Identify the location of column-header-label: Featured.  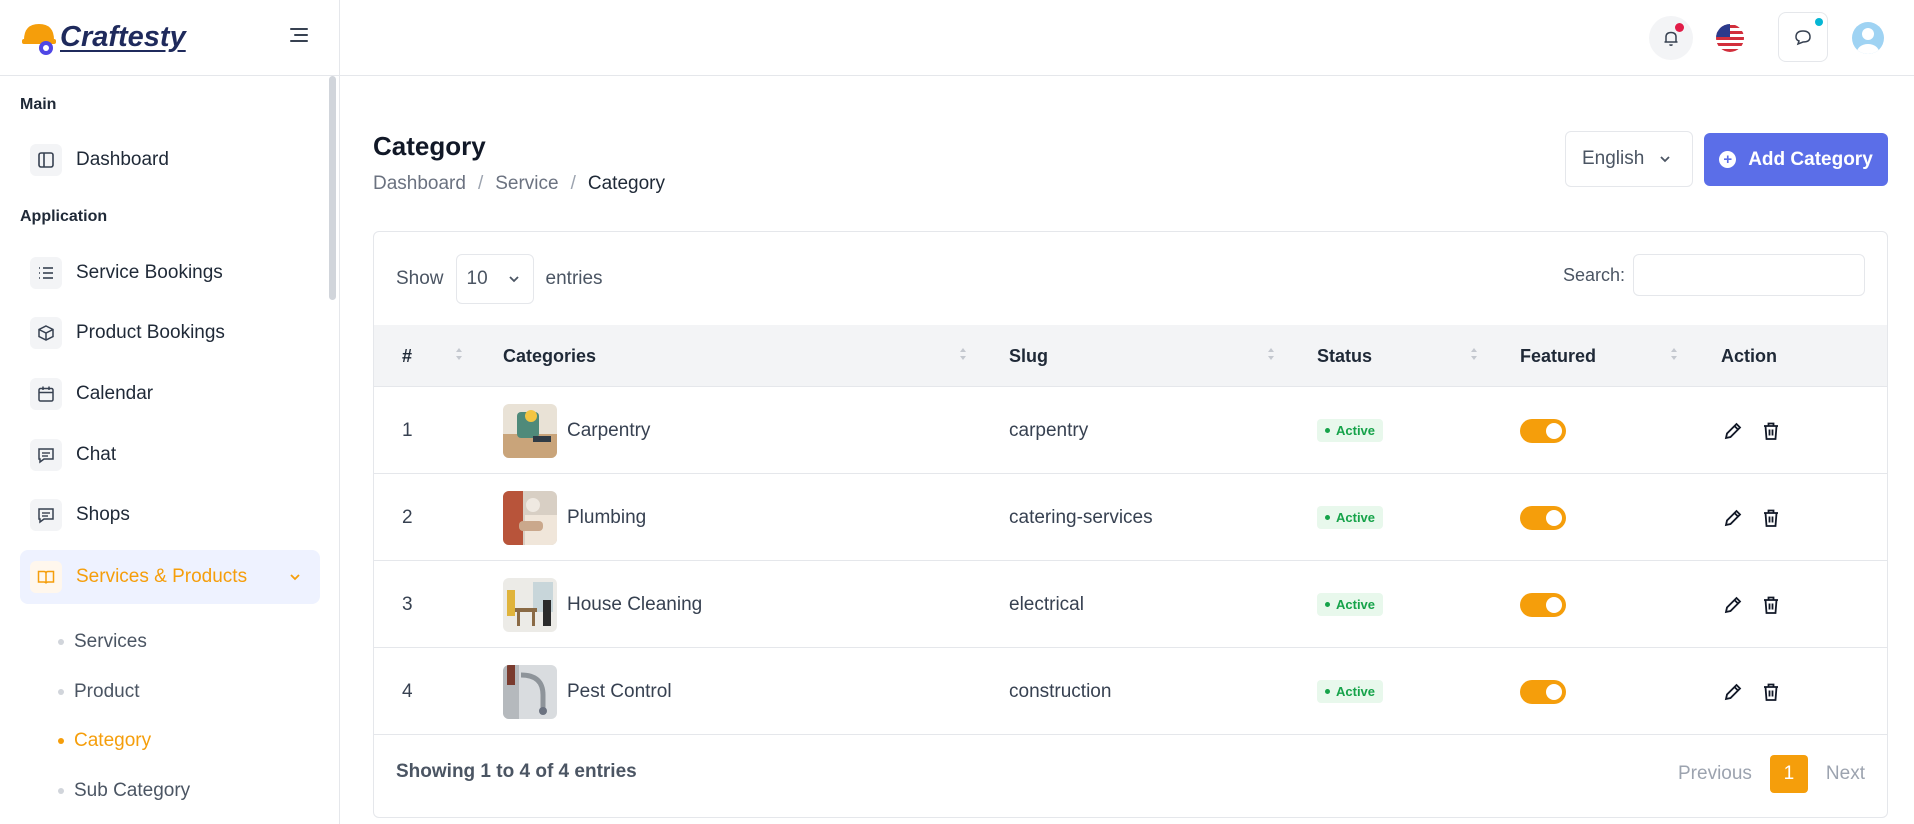
(1558, 355).